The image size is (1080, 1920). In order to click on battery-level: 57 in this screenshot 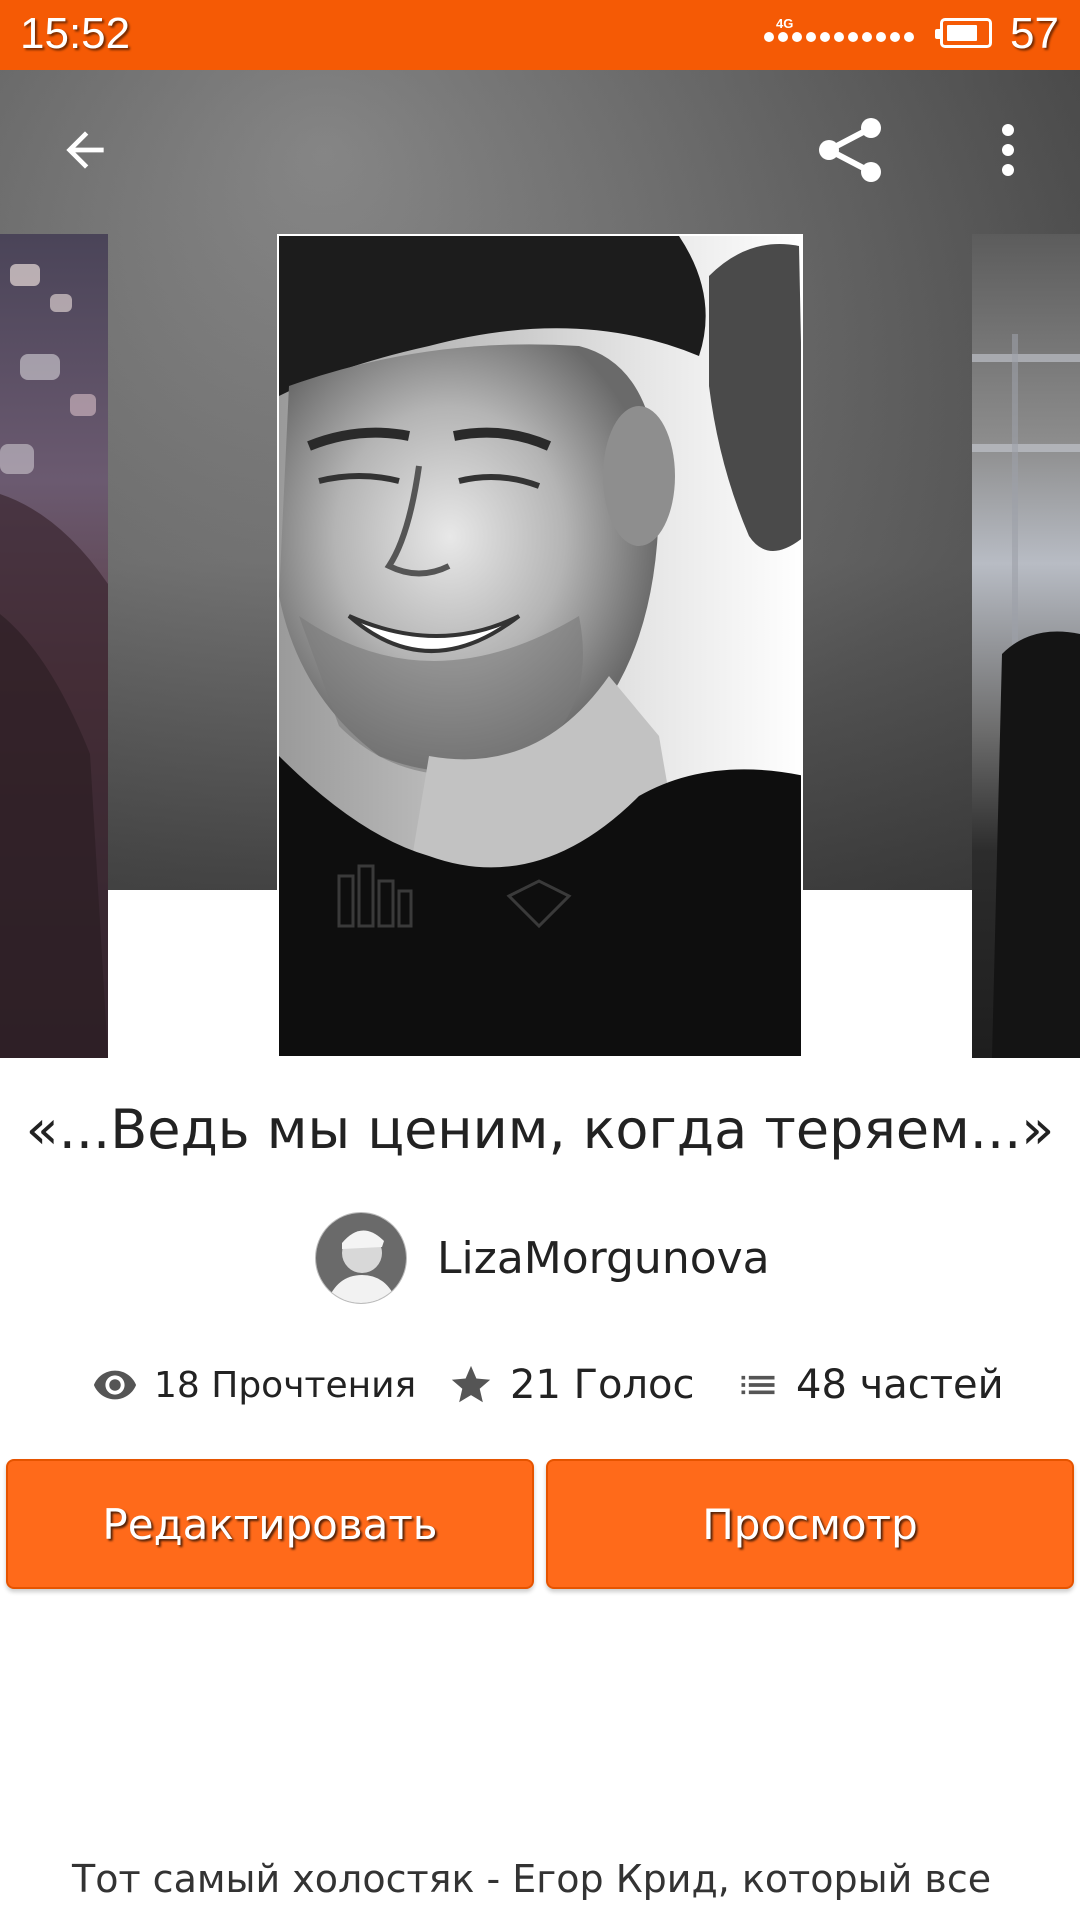, I will do `click(1034, 33)`.